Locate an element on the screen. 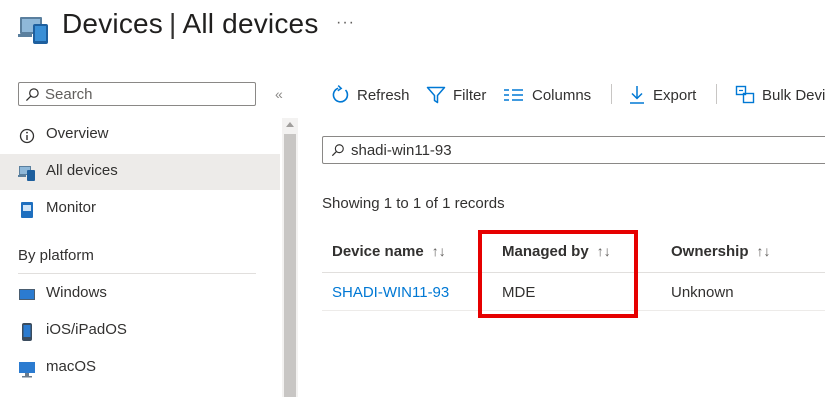  refresh-button: Refresh is located at coordinates (370, 95).